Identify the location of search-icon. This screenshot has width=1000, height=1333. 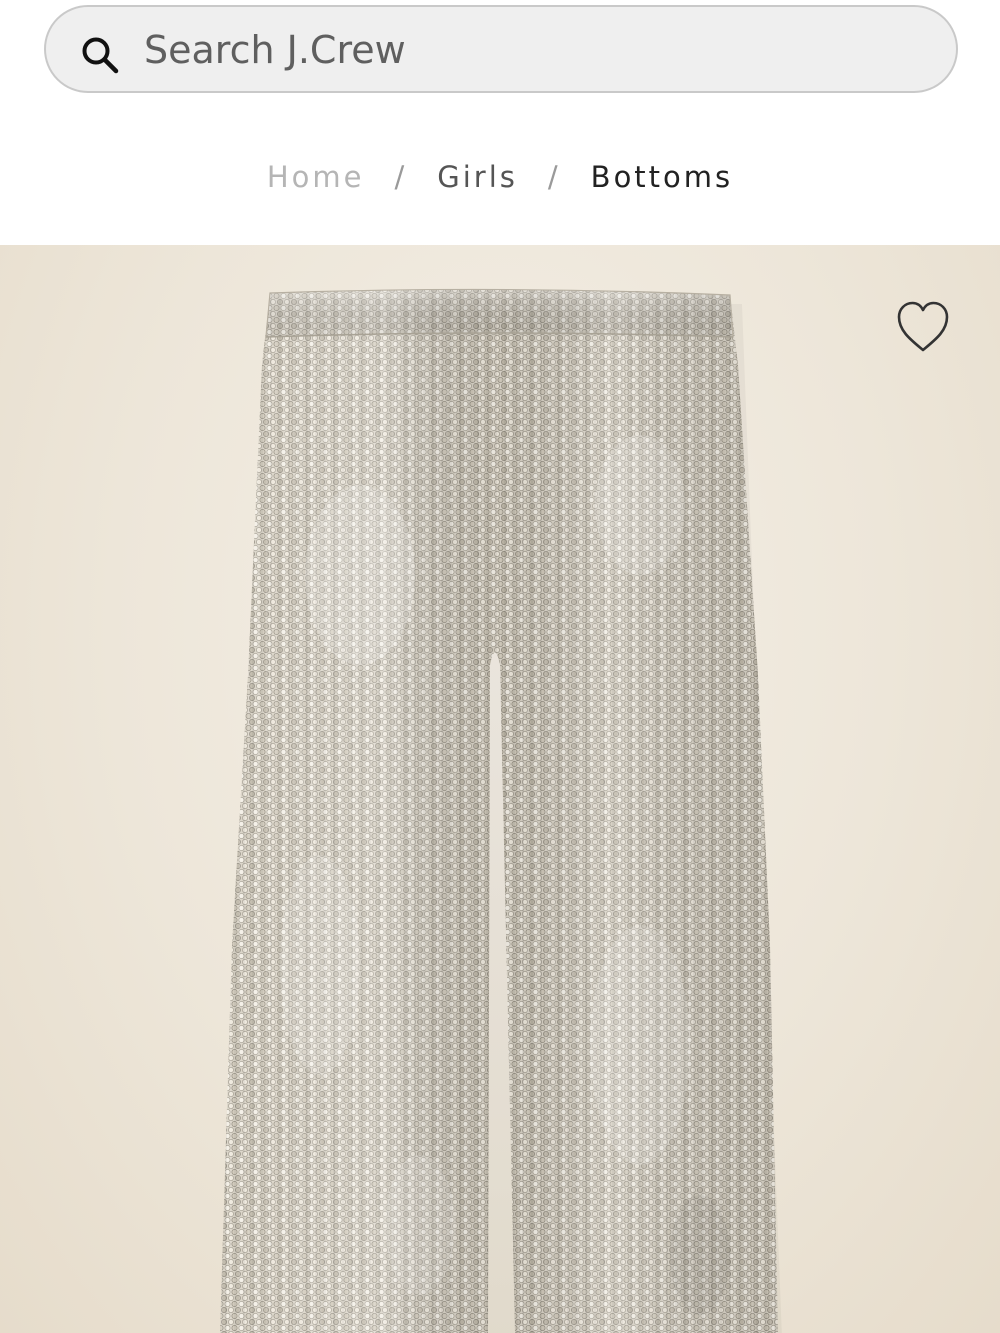
(100, 55).